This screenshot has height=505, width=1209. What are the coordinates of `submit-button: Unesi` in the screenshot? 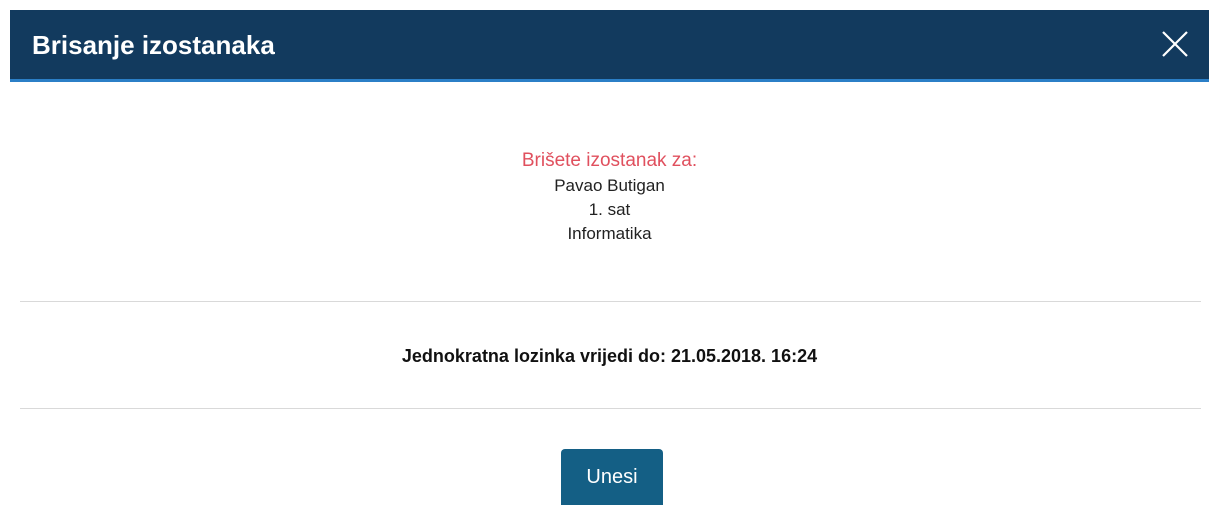 It's located at (612, 477).